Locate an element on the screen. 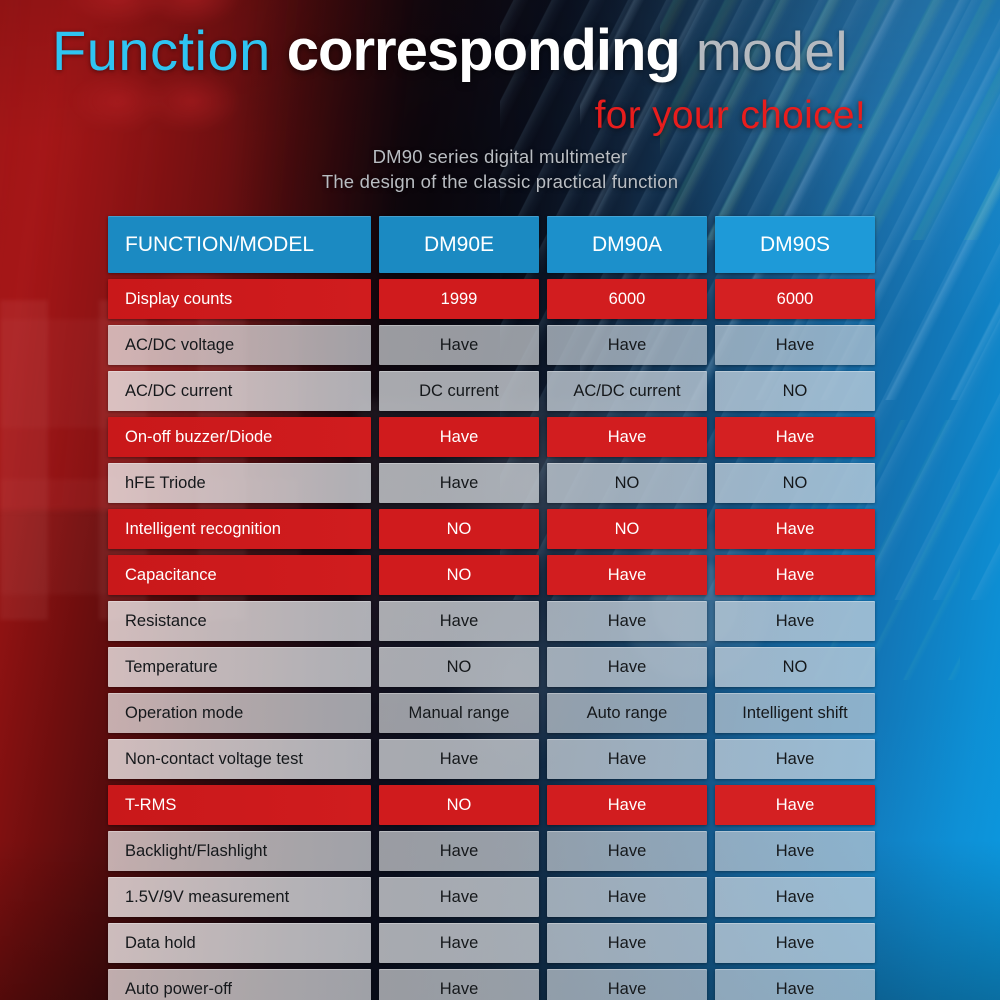 This screenshot has height=1000, width=1000. table-row: Non-contact voltage test Have Have Have is located at coordinates (492, 759).